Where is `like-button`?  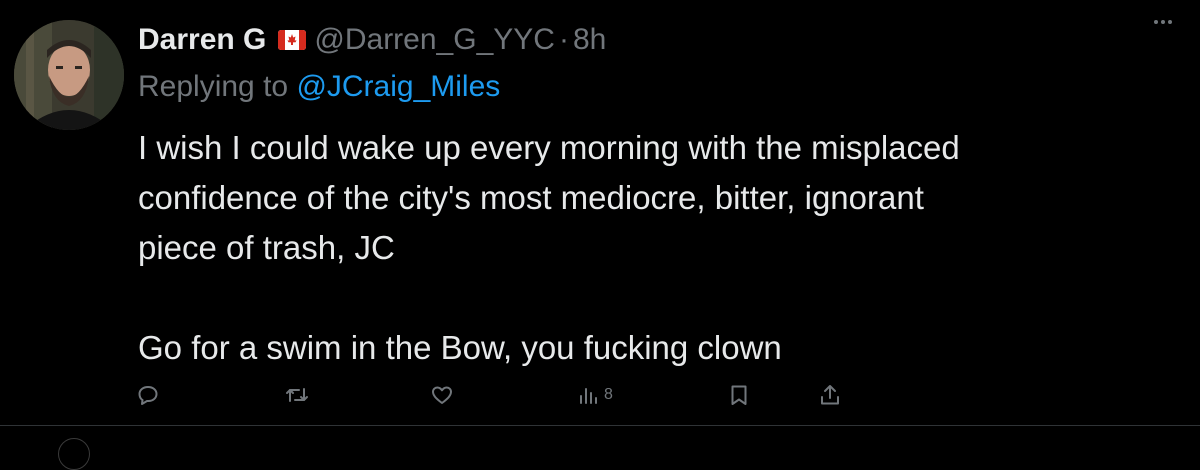
like-button is located at coordinates (442, 395).